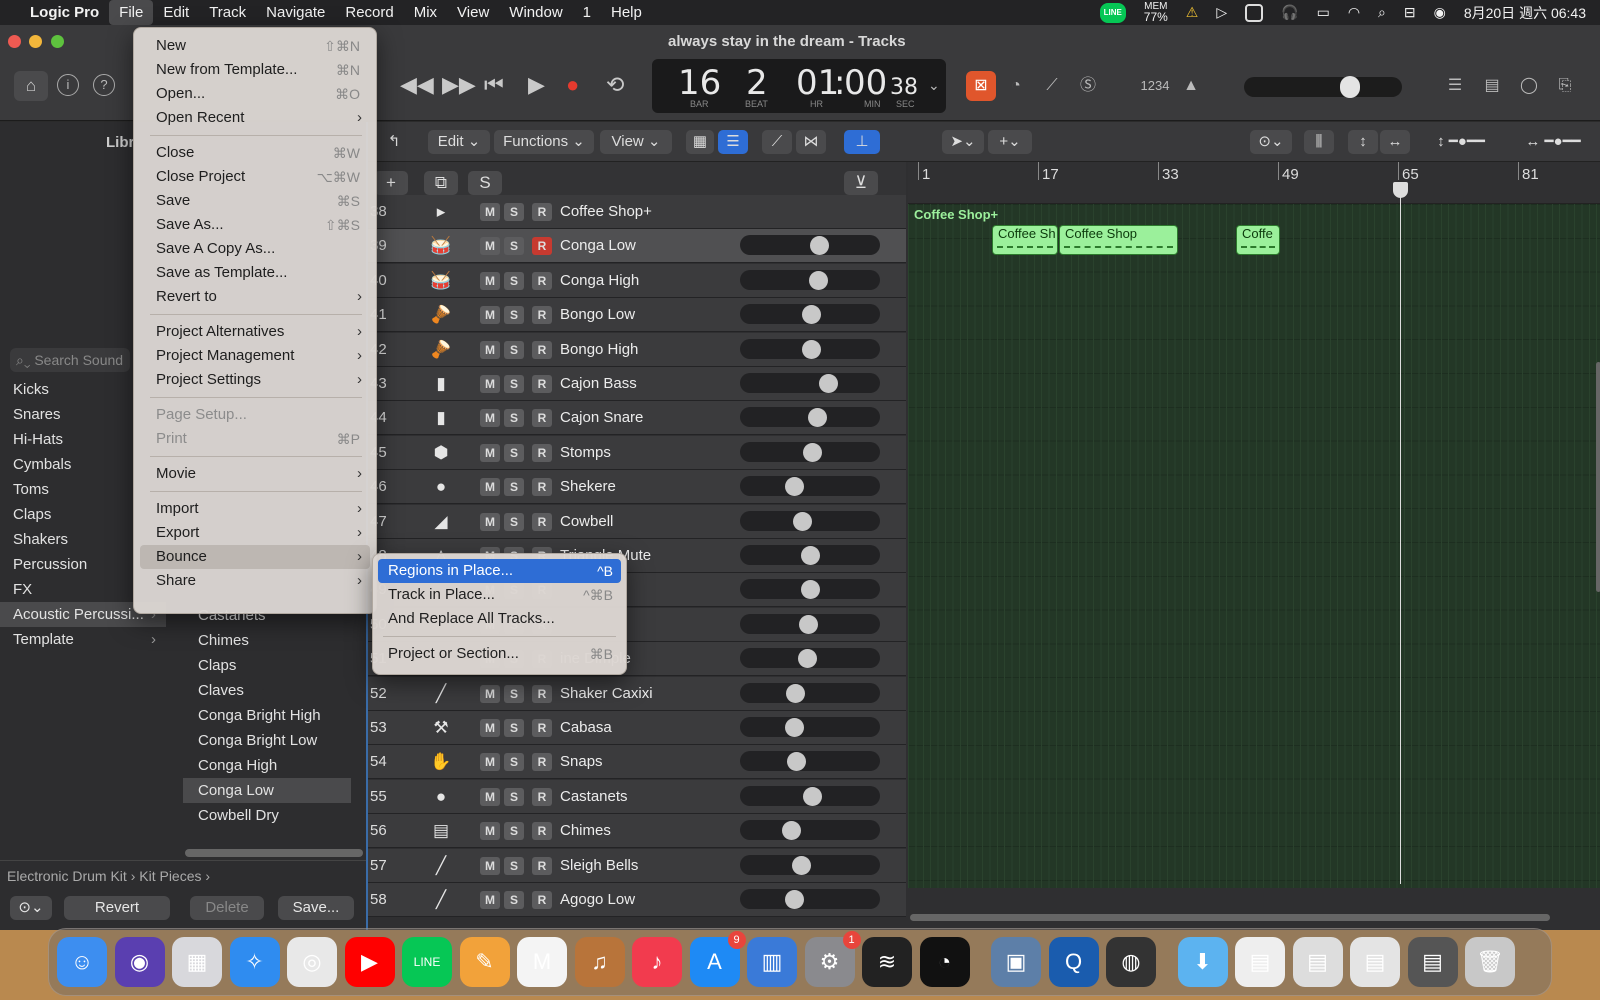  I want to click on bounce-menu-item: Regions in Place... ^B, so click(499, 571).